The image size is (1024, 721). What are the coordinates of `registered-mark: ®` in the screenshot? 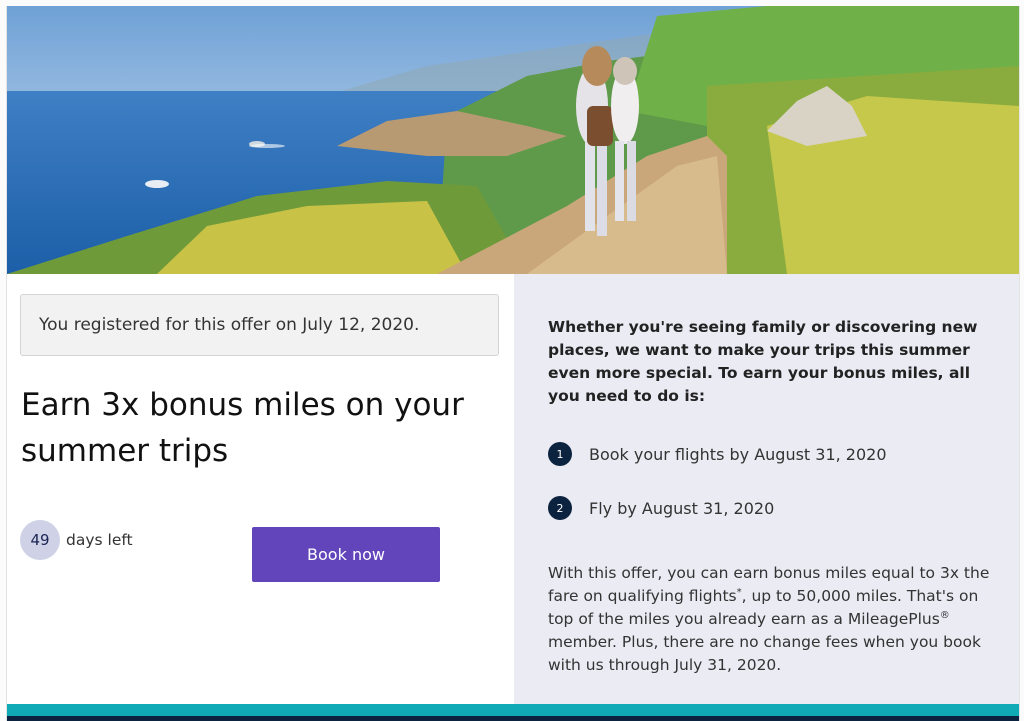 It's located at (944, 615).